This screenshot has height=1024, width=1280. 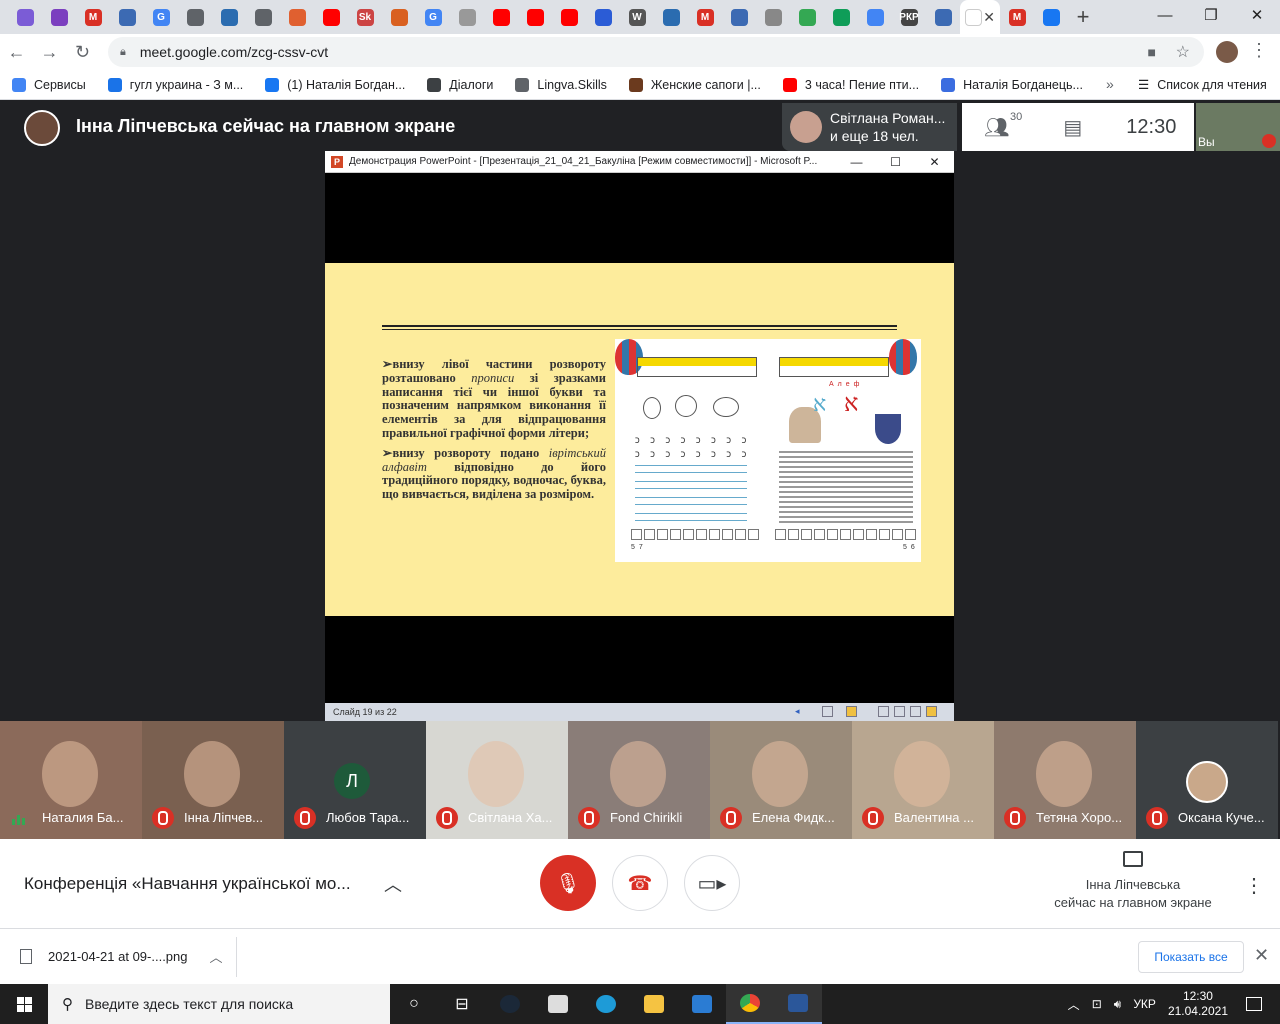 What do you see at coordinates (1254, 885) in the screenshot?
I see `more-options-icon: ⋮` at bounding box center [1254, 885].